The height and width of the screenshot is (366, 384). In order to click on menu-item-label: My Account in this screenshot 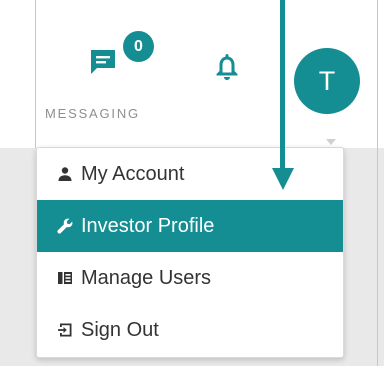, I will do `click(133, 173)`.